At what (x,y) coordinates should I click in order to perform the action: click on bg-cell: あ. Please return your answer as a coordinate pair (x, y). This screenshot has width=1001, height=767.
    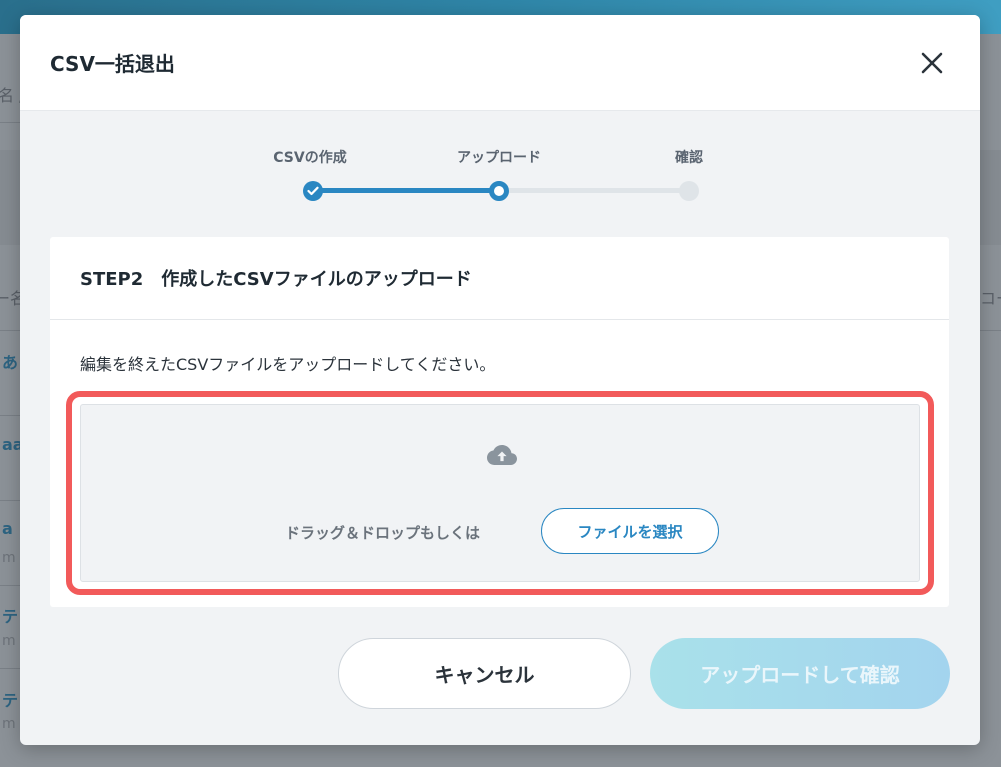
    Looking at the image, I should click on (10, 362).